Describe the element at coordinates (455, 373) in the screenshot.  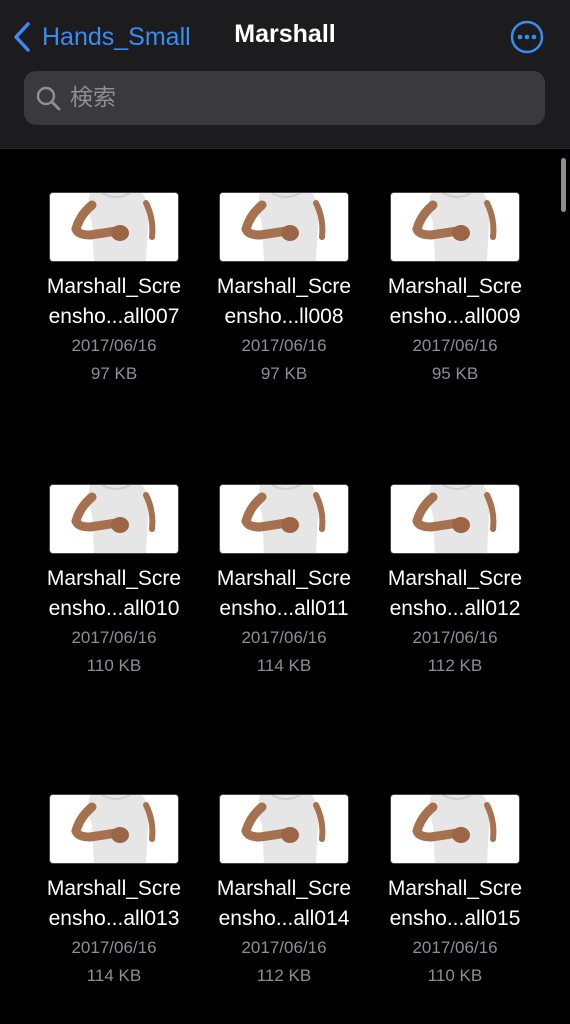
I see `file-size: 95 KB` at that location.